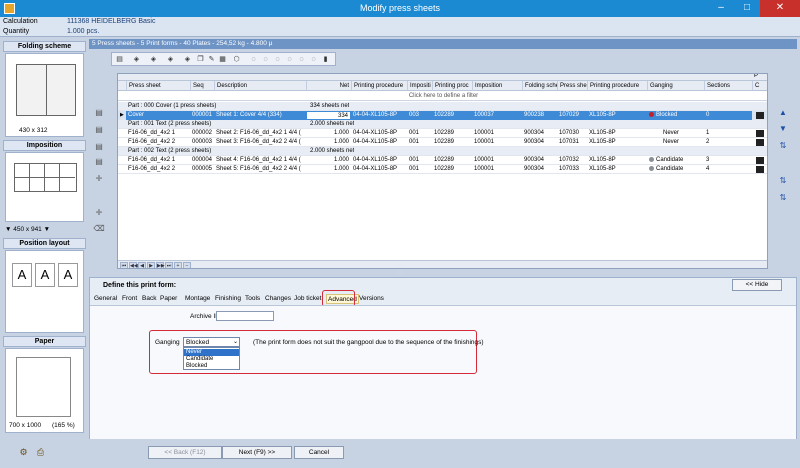 Image resolution: width=800 pixels, height=468 pixels. What do you see at coordinates (99, 162) in the screenshot?
I see `list-copy-icon: ▤` at bounding box center [99, 162].